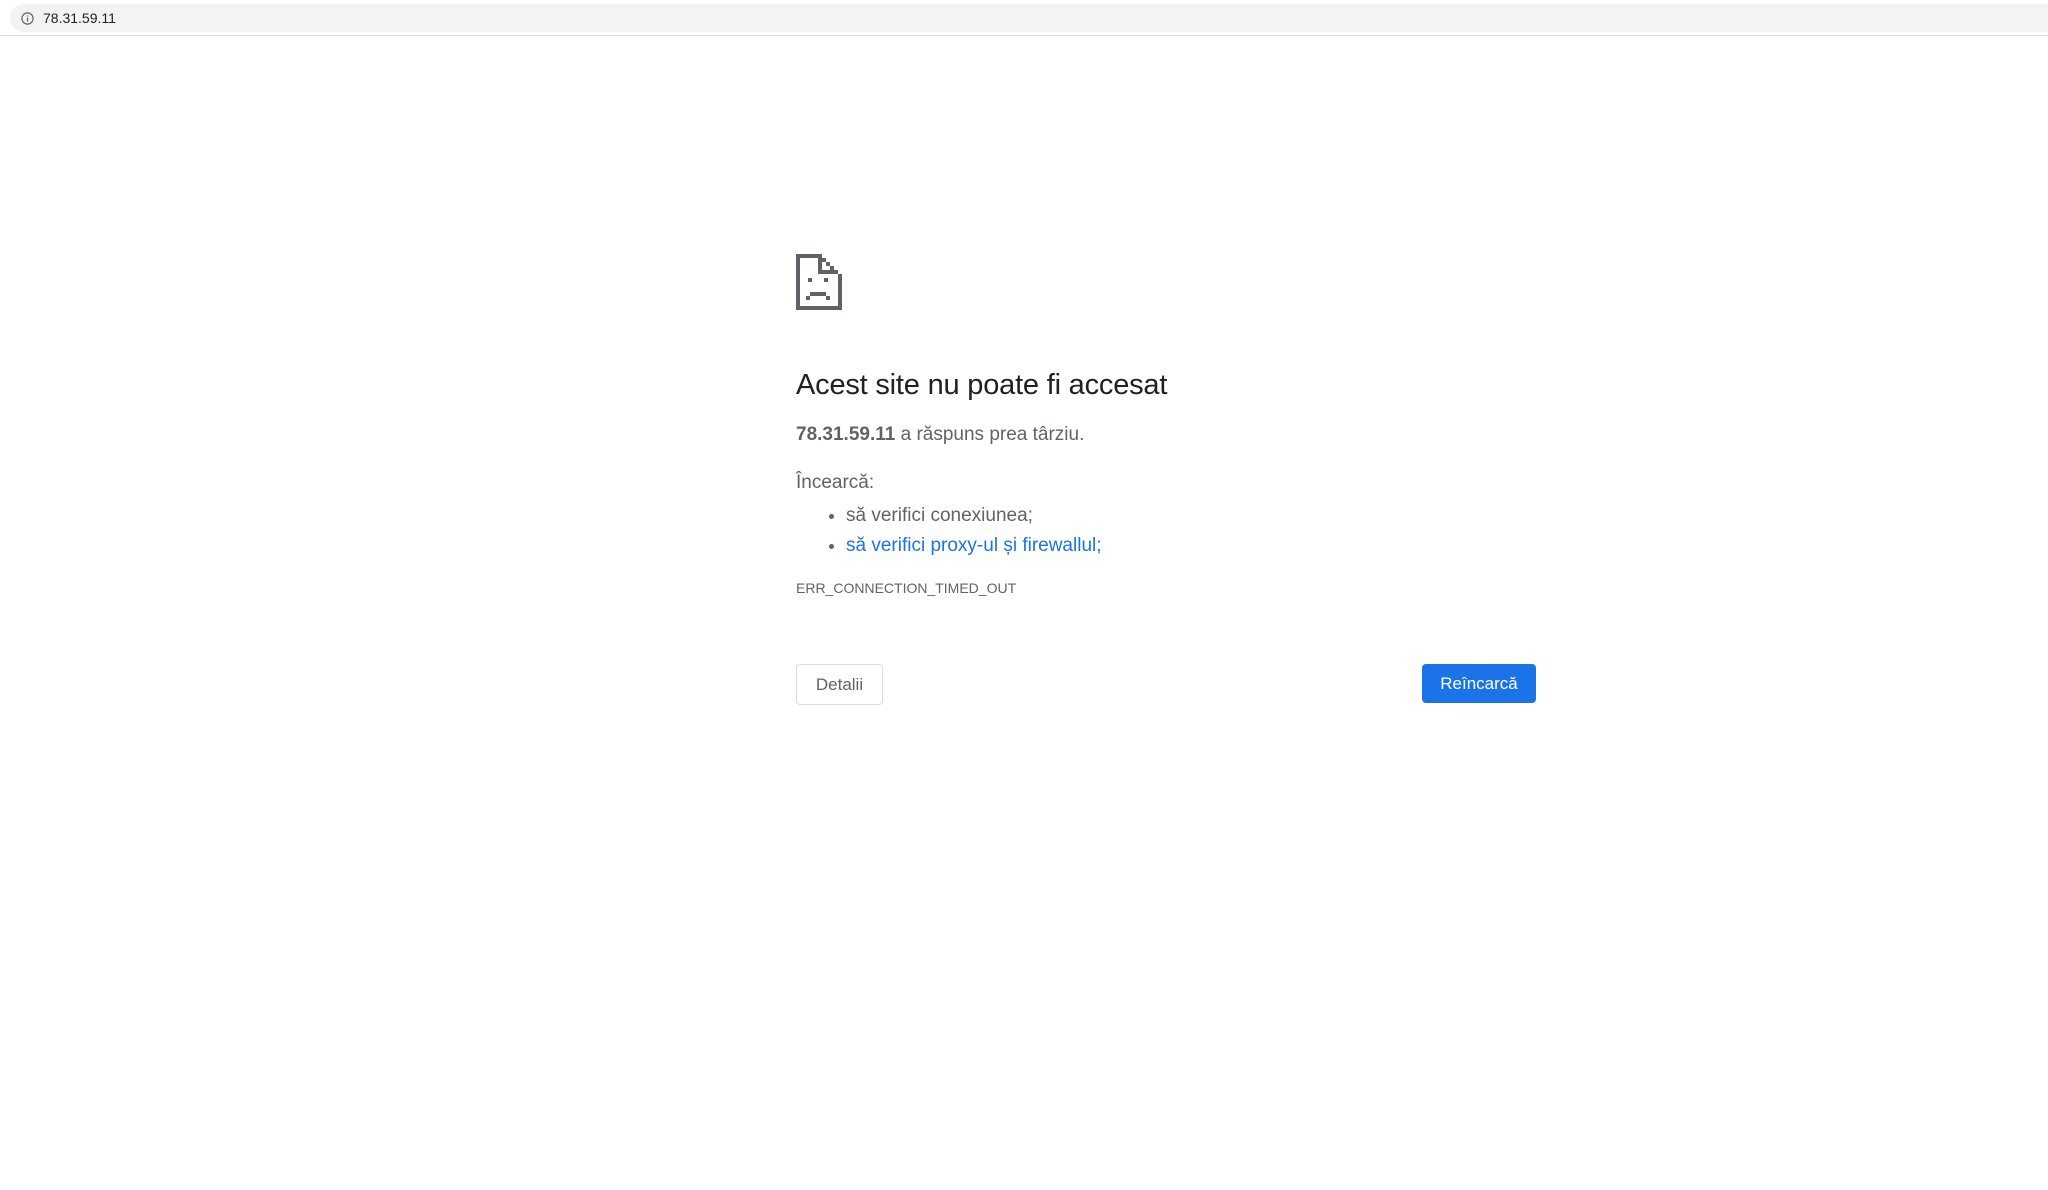 The width and height of the screenshot is (2048, 1190). I want to click on url-text: 78.31.59.11, so click(79, 18).